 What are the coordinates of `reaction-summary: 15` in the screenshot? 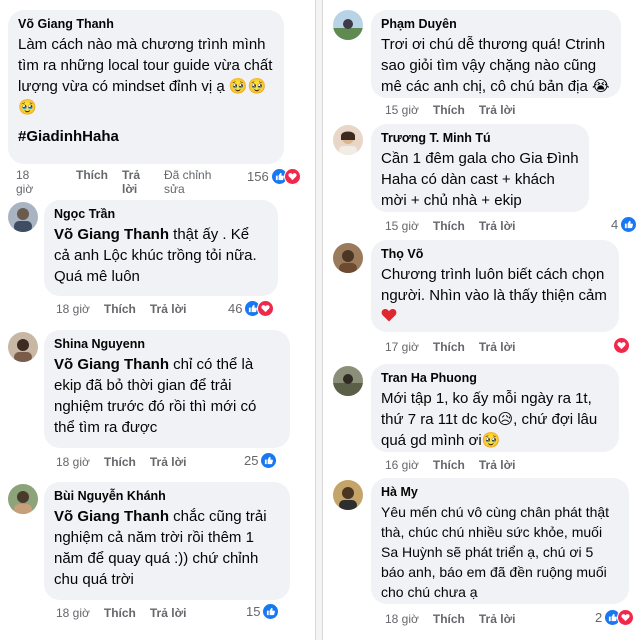 It's located at (263, 611).